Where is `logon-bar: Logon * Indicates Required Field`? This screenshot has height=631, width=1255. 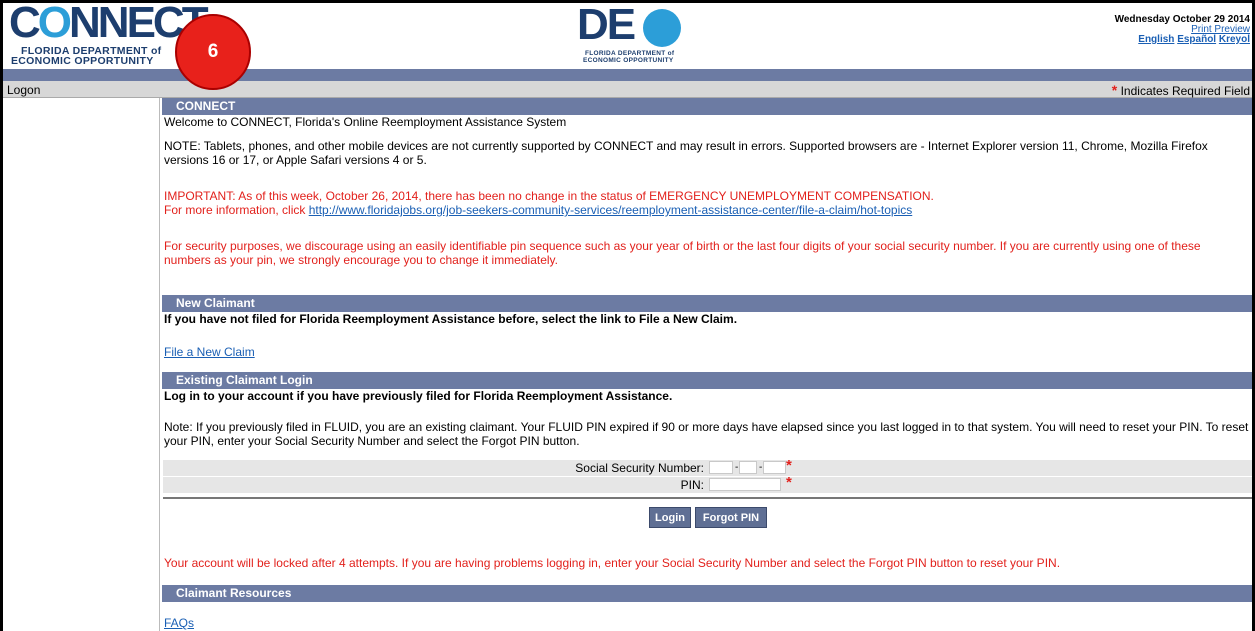
logon-bar: Logon * Indicates Required Field is located at coordinates (627, 89).